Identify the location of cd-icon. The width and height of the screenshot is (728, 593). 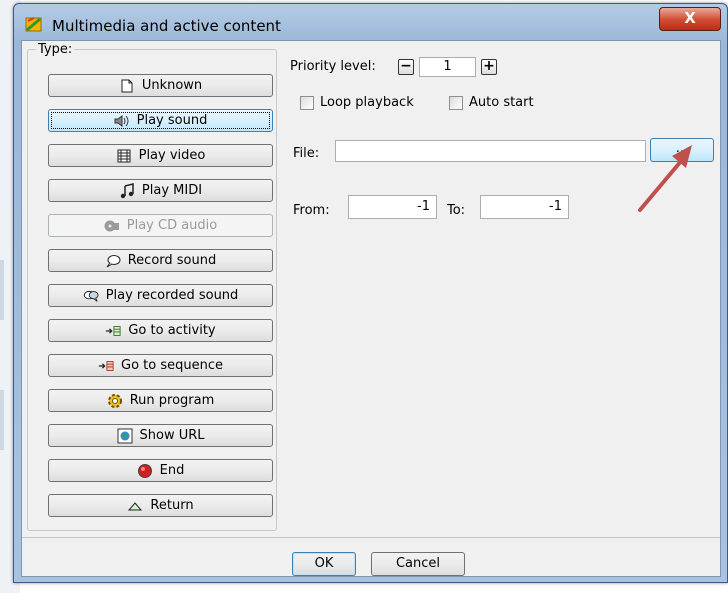
(112, 226).